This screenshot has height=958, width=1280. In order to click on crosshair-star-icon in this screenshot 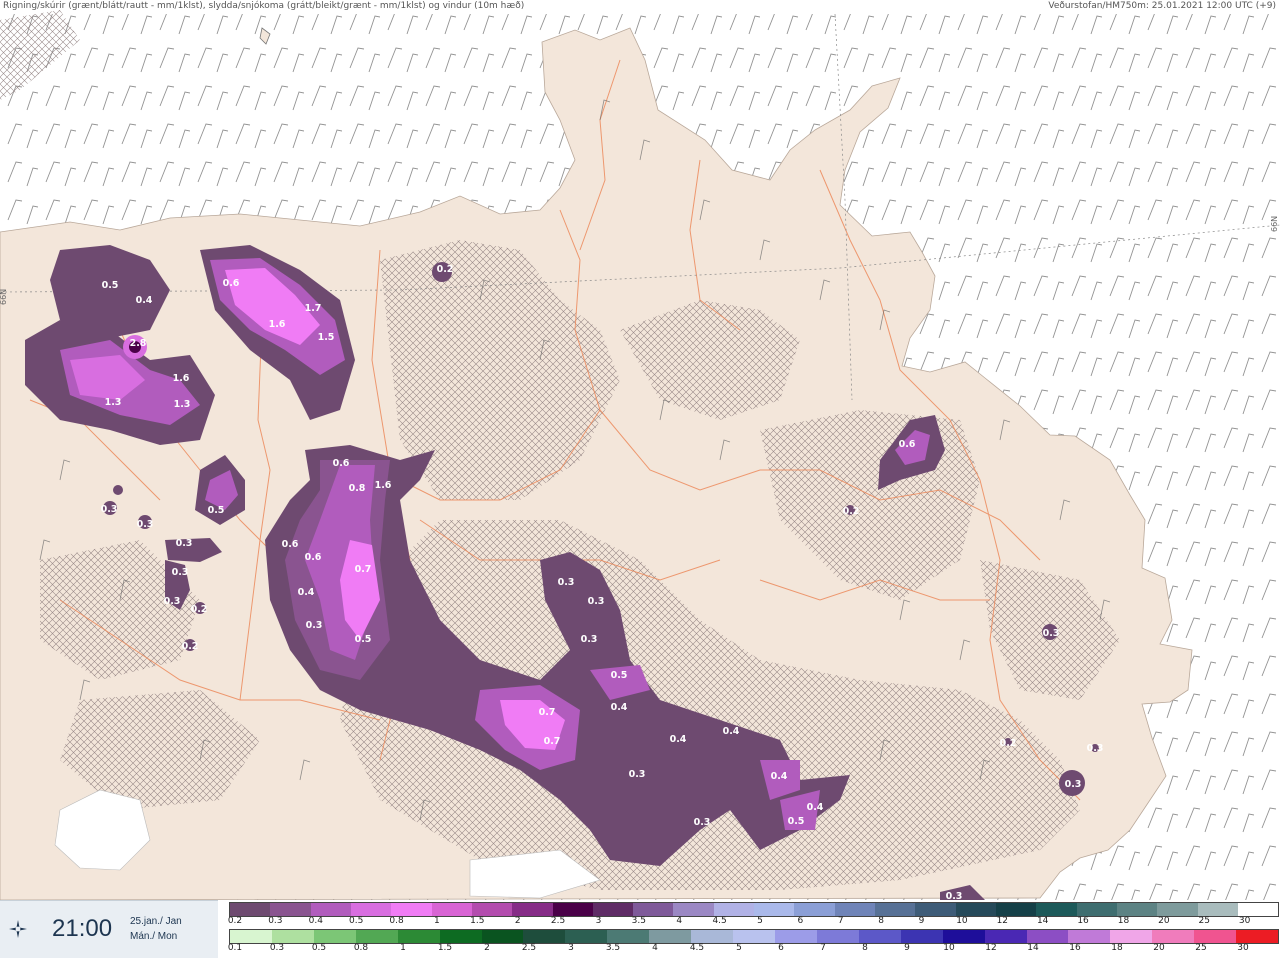, I will do `click(18, 929)`.